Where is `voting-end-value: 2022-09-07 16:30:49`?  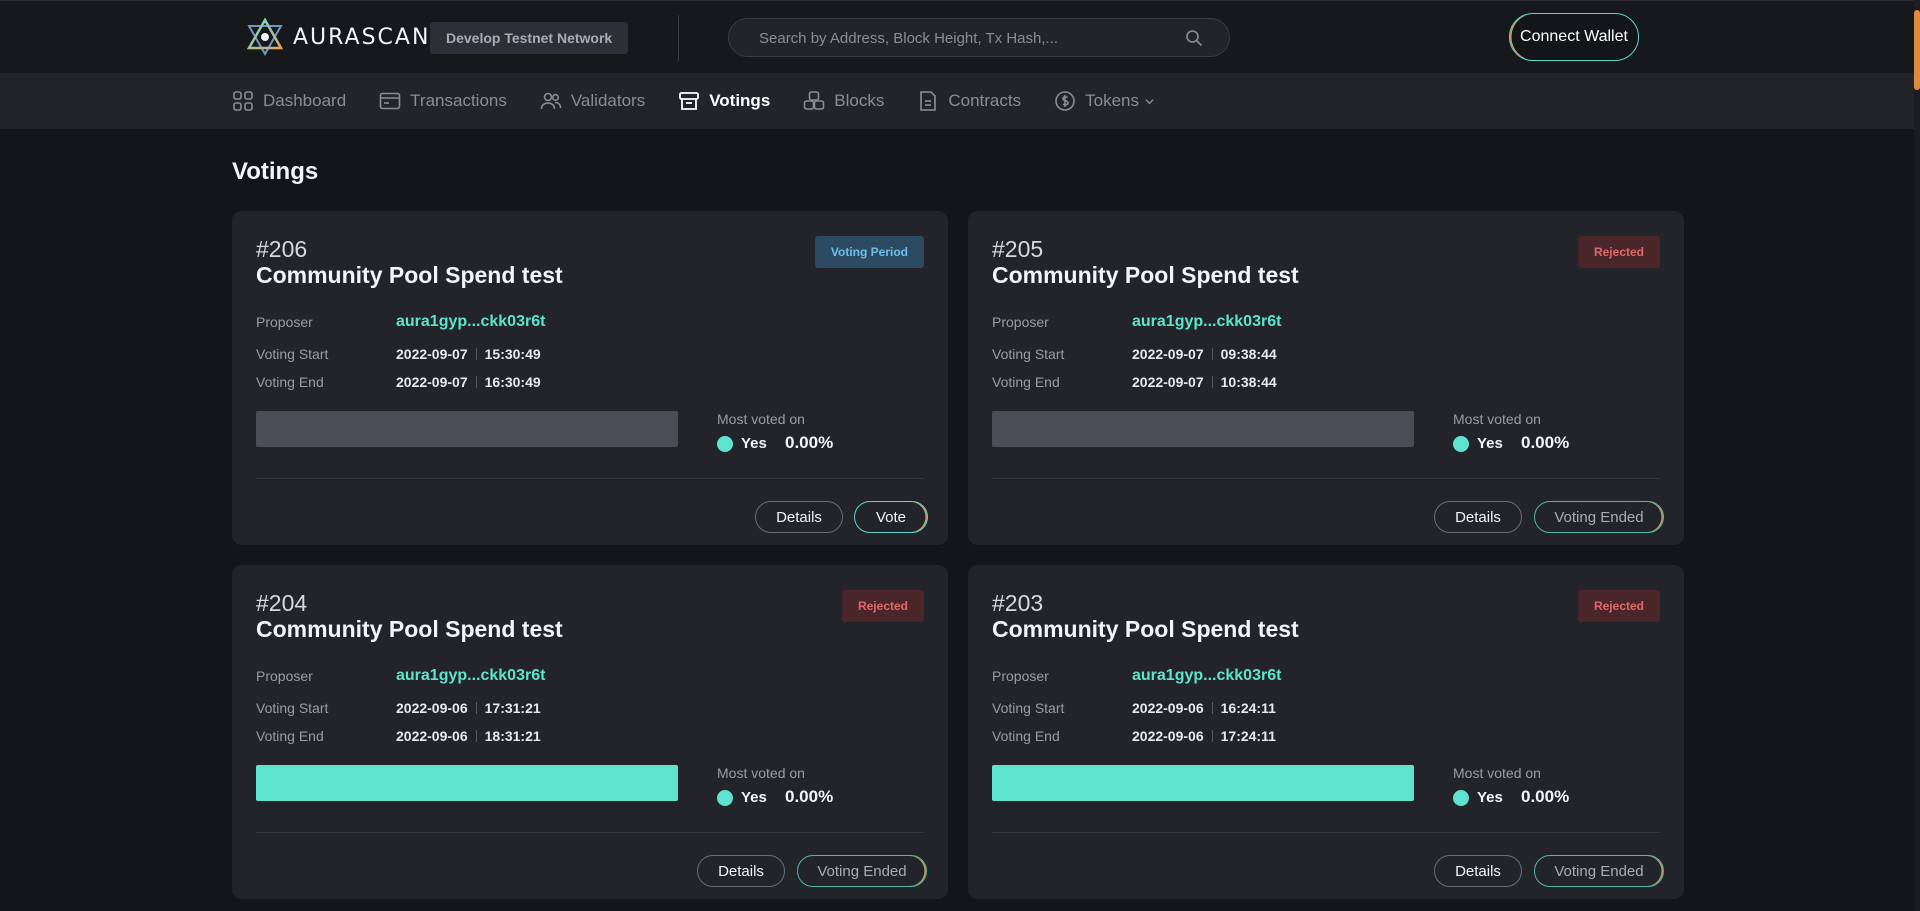
voting-end-value: 2022-09-07 16:30:49 is located at coordinates (468, 382).